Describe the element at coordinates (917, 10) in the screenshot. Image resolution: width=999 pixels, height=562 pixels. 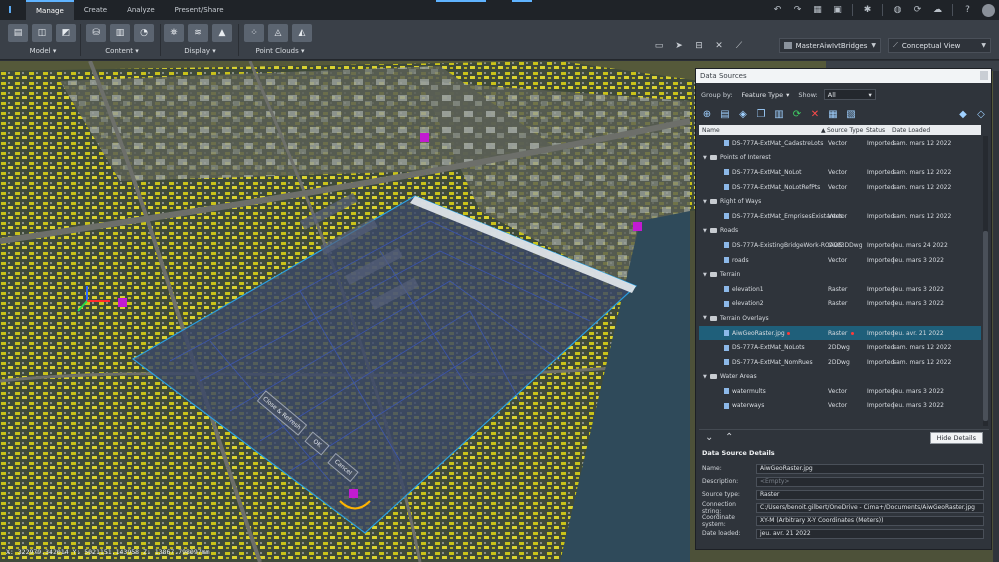
I see `sync-icon: ⟳` at that location.